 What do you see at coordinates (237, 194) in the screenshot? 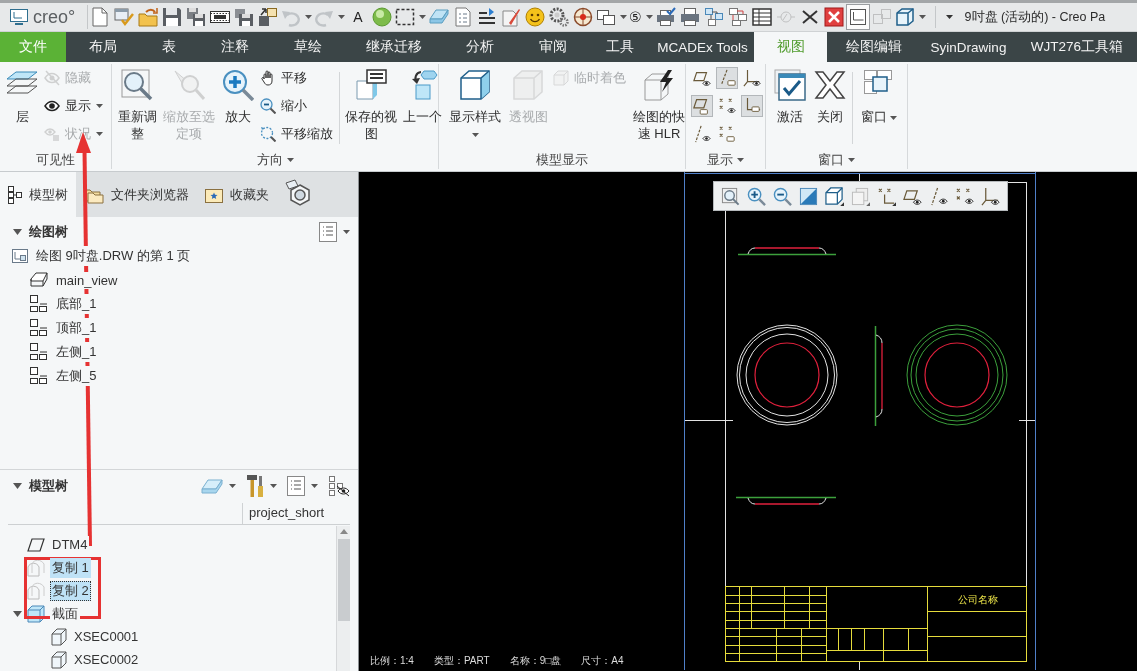
I see `panel-tab: 收藏夹` at bounding box center [237, 194].